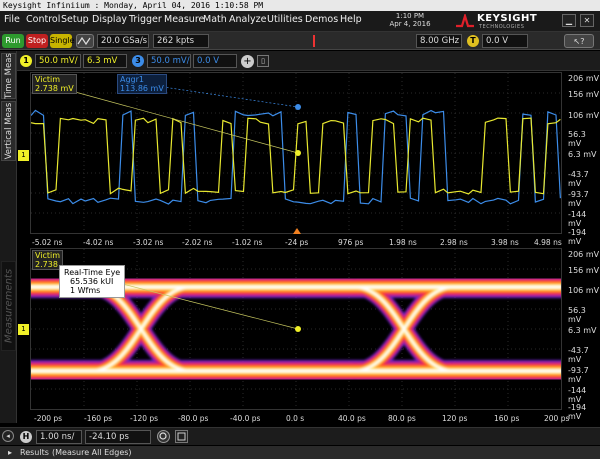  I want to click on zoom-button, so click(163, 436).